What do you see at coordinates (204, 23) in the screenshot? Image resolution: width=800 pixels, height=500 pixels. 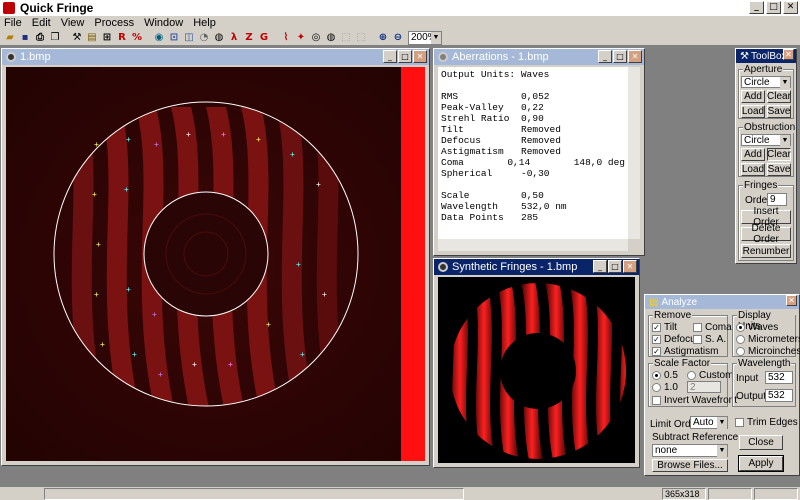 I see `menu-help: Help` at bounding box center [204, 23].